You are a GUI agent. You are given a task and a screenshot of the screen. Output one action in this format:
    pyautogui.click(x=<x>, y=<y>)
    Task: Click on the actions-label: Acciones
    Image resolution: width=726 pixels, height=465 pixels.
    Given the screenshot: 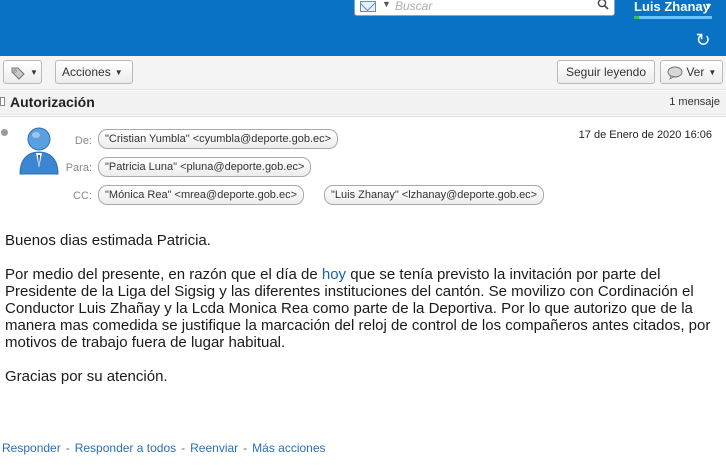 What is the action you would take?
    pyautogui.click(x=86, y=72)
    